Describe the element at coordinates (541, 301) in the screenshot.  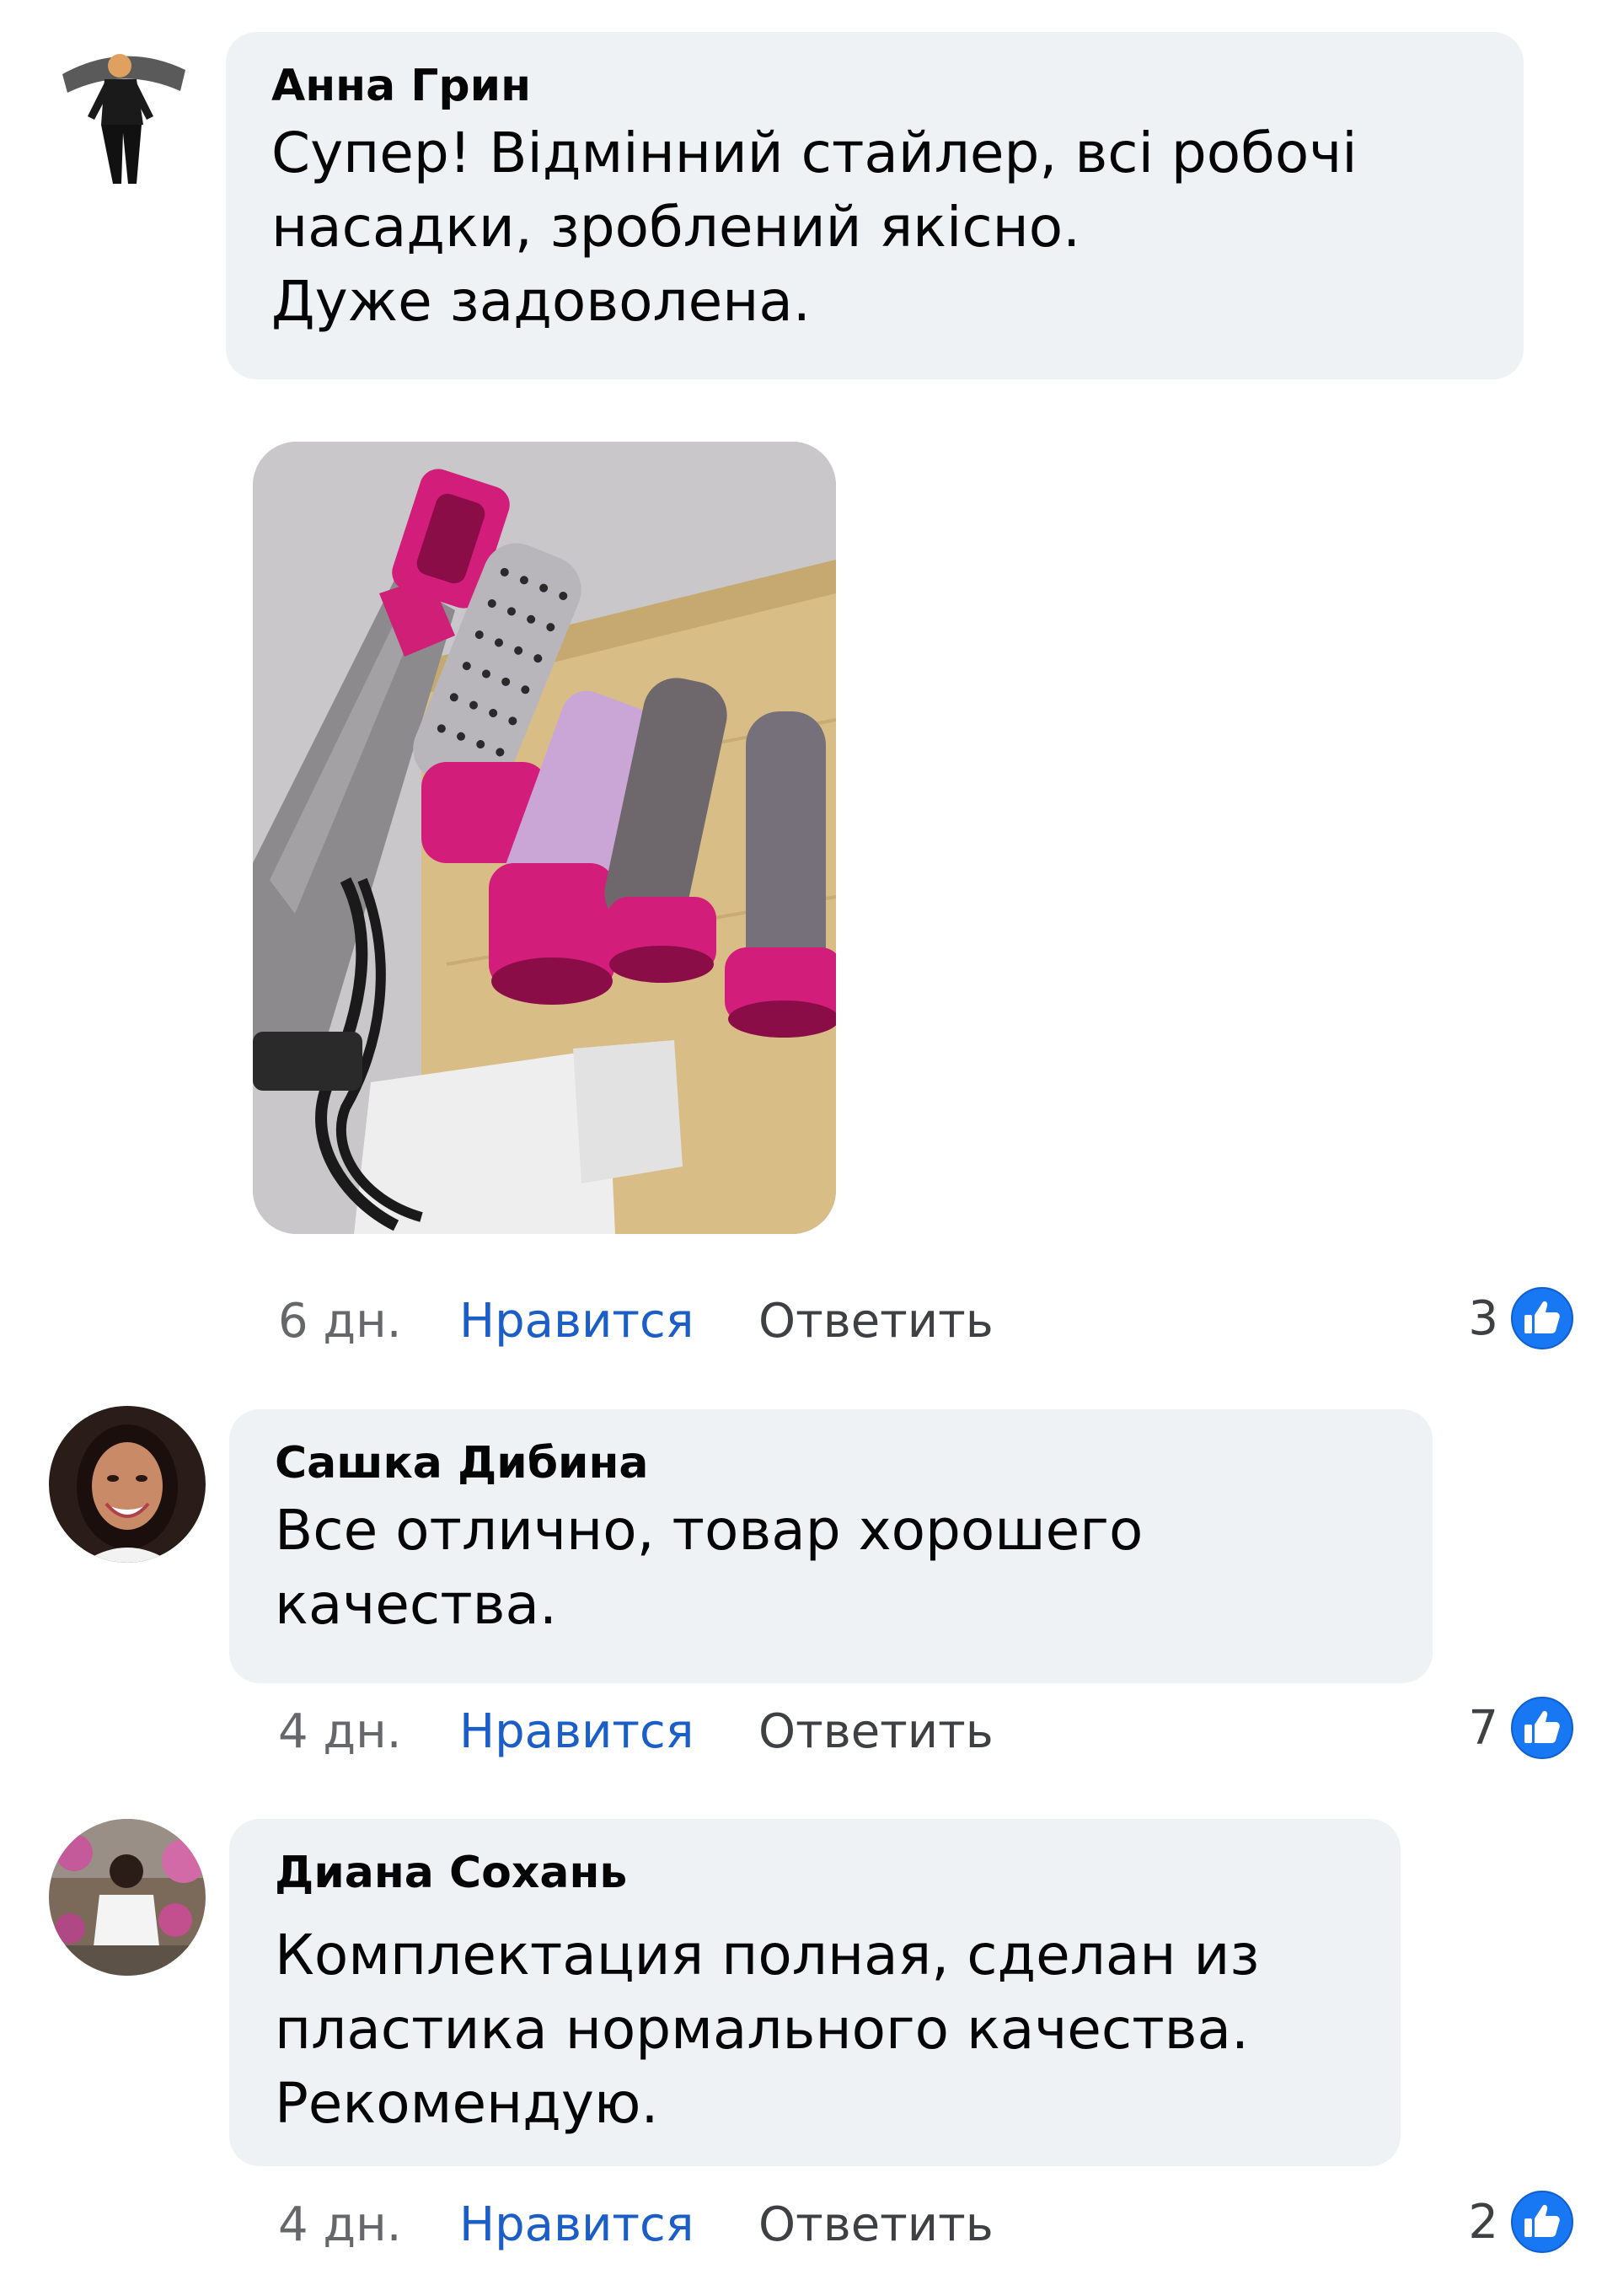
I see `comment-text-line: Дуже задоволена.` at that location.